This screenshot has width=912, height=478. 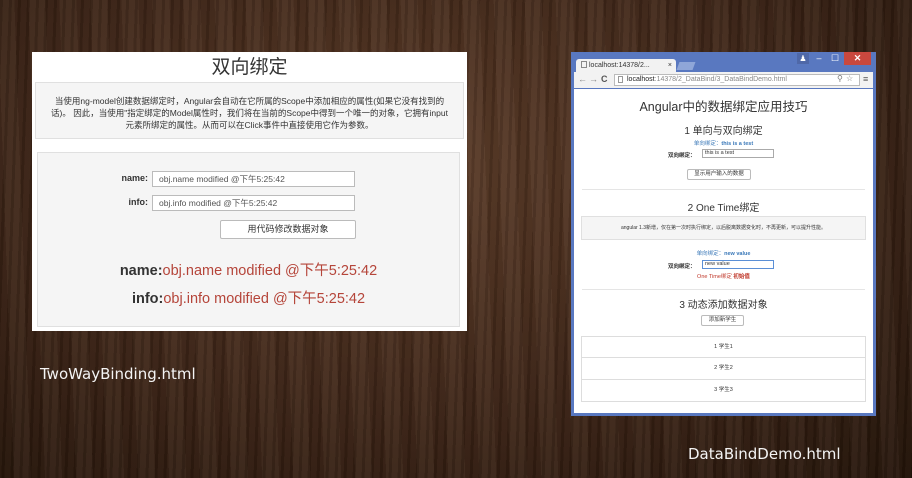 I want to click on tab-close-icon: ×, so click(x=670, y=65).